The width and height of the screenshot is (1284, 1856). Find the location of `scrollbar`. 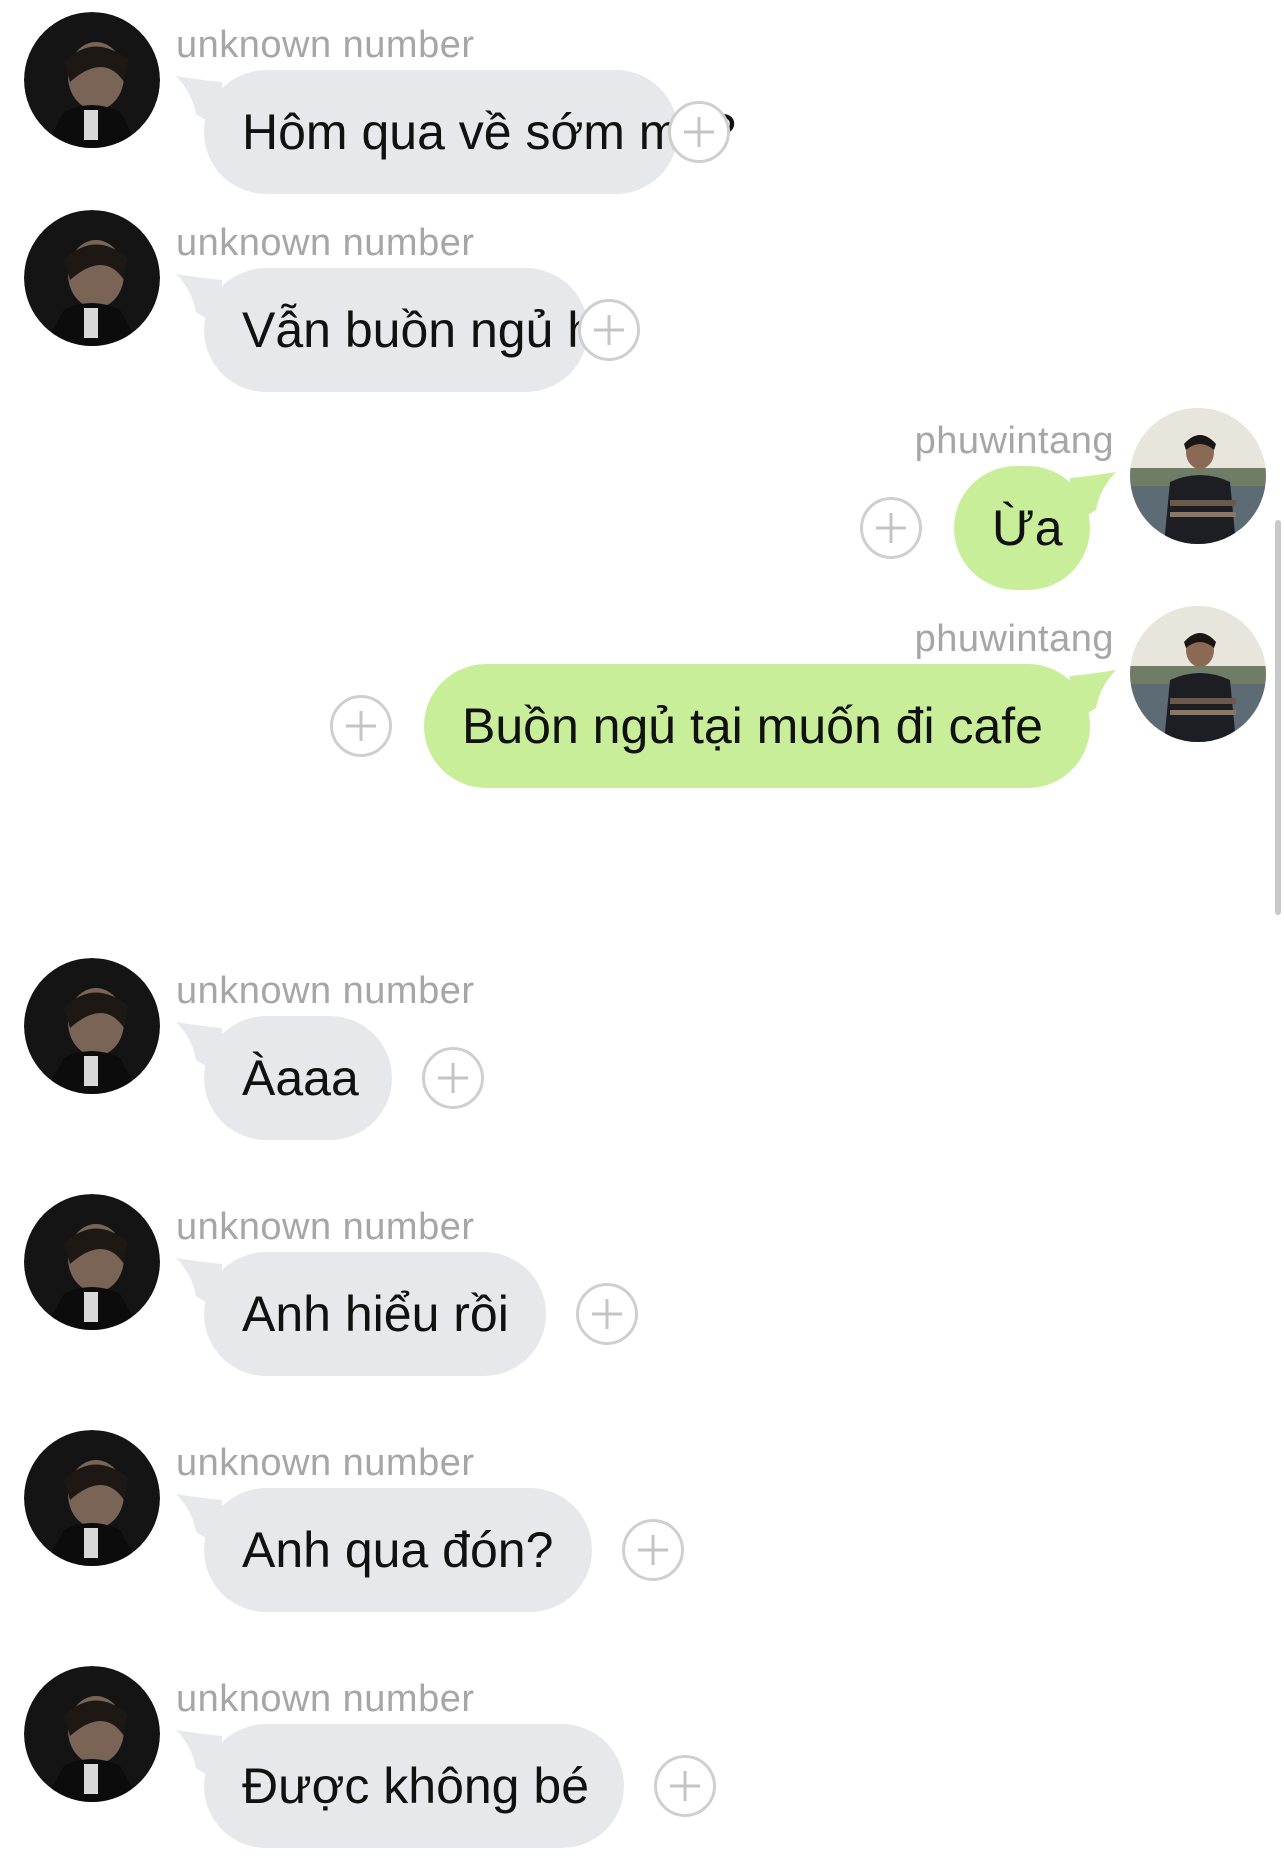

scrollbar is located at coordinates (1278, 717).